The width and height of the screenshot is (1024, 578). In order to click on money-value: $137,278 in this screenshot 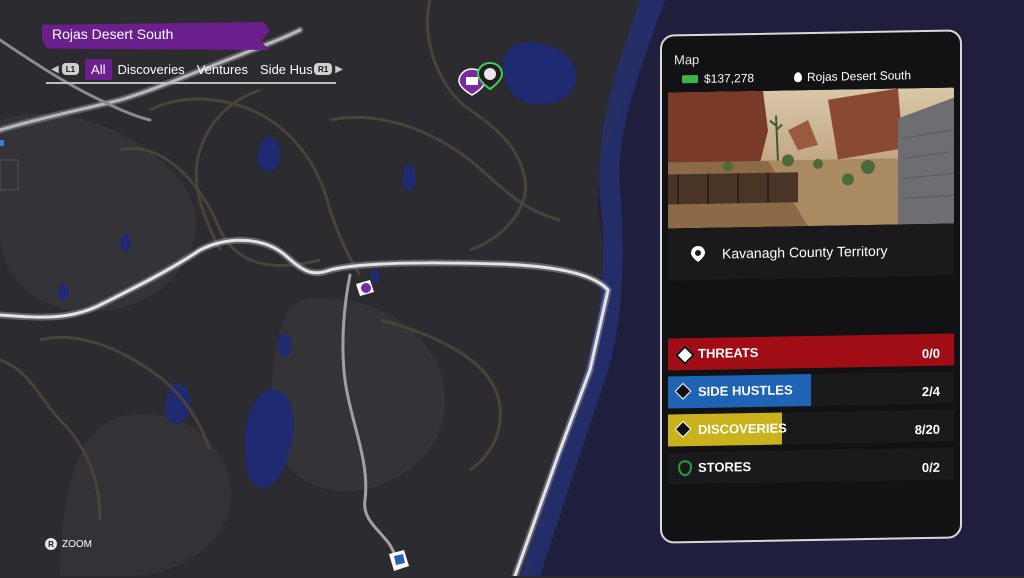, I will do `click(729, 78)`.